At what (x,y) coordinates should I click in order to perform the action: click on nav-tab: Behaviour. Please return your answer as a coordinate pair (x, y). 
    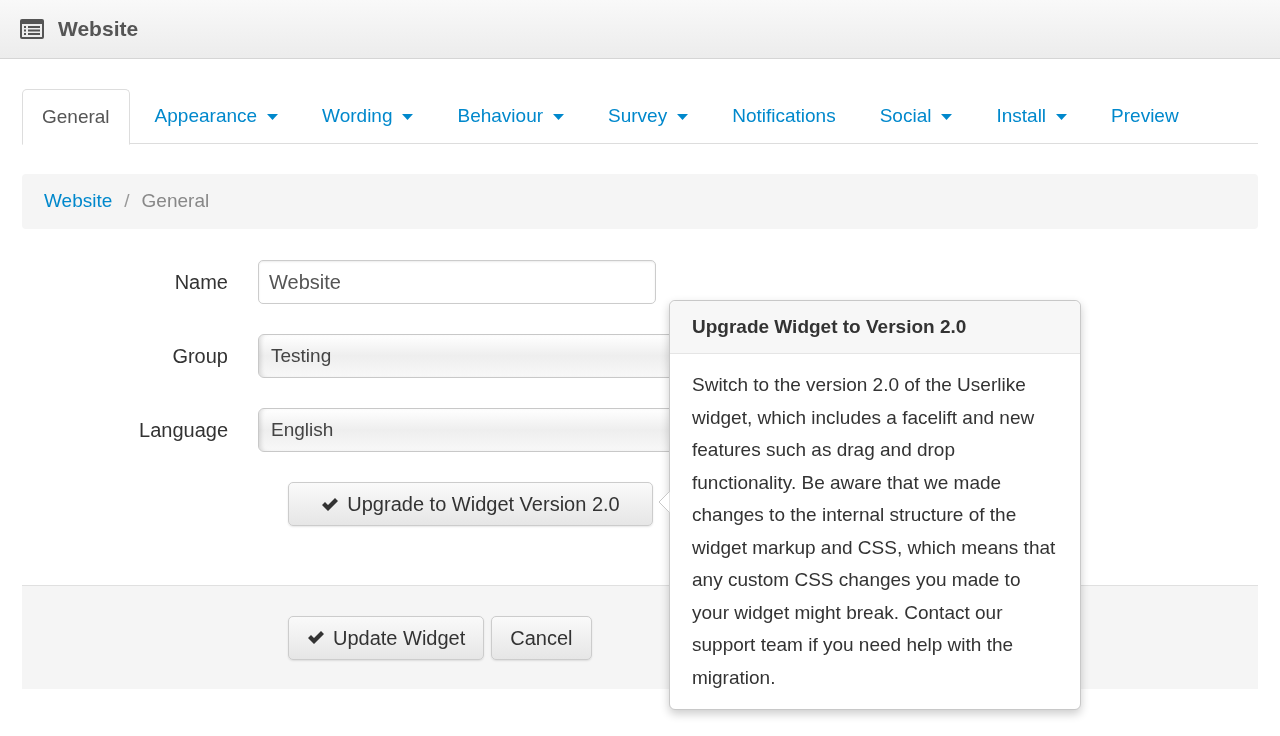
    Looking at the image, I should click on (511, 116).